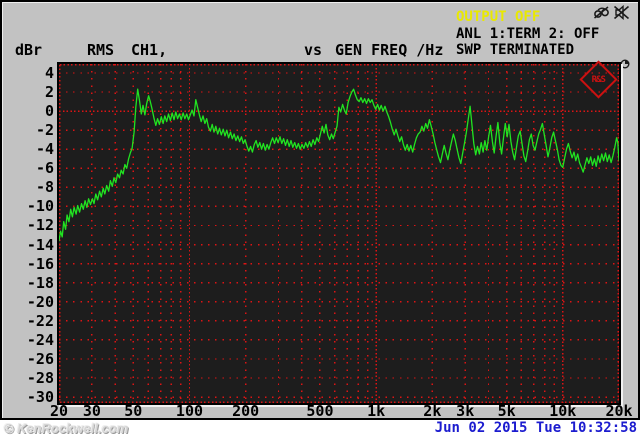 This screenshot has height=436, width=640. Describe the element at coordinates (49, 111) in the screenshot. I see `y-tick-label: 0` at that location.